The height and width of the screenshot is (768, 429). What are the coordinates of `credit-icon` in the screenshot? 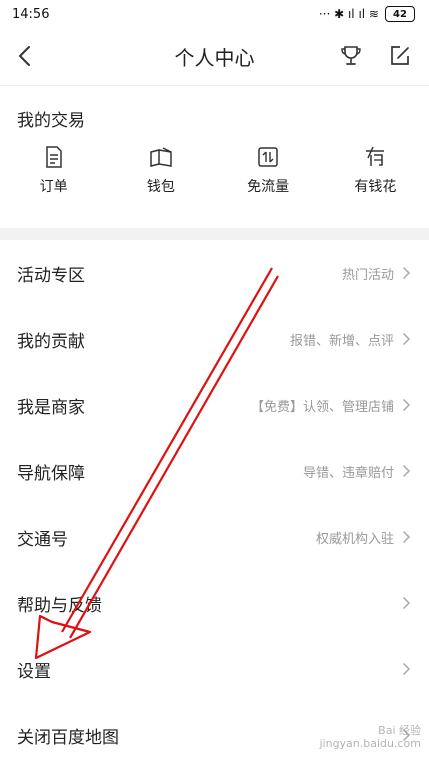 It's located at (375, 156).